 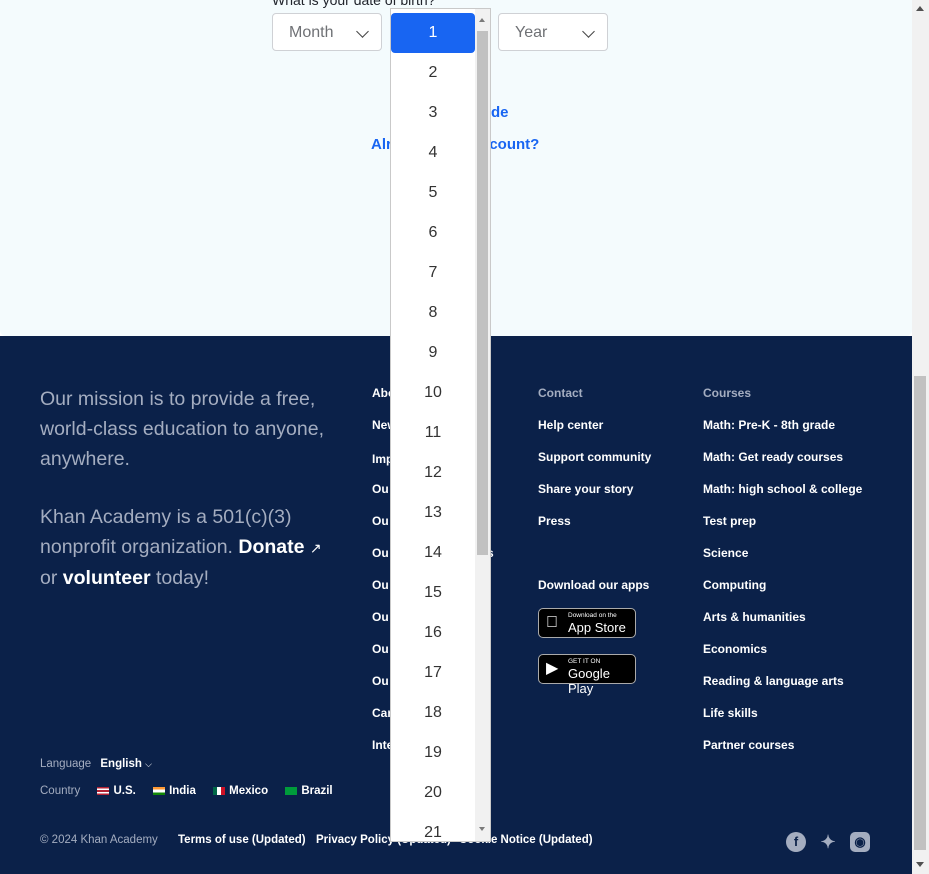 I want to click on share-story-link: Share your story, so click(x=585, y=489).